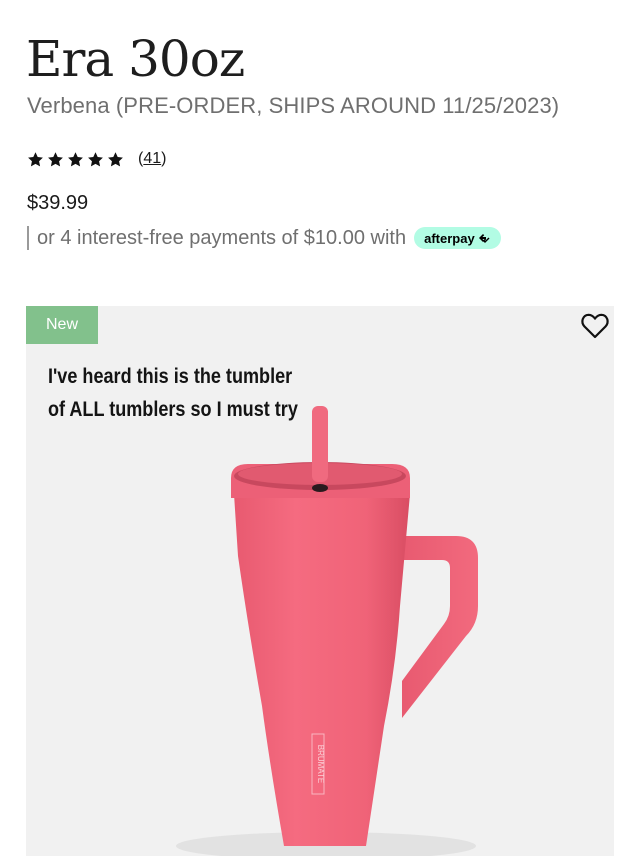 The width and height of the screenshot is (640, 856). What do you see at coordinates (58, 203) in the screenshot?
I see `product-price: $39.99` at bounding box center [58, 203].